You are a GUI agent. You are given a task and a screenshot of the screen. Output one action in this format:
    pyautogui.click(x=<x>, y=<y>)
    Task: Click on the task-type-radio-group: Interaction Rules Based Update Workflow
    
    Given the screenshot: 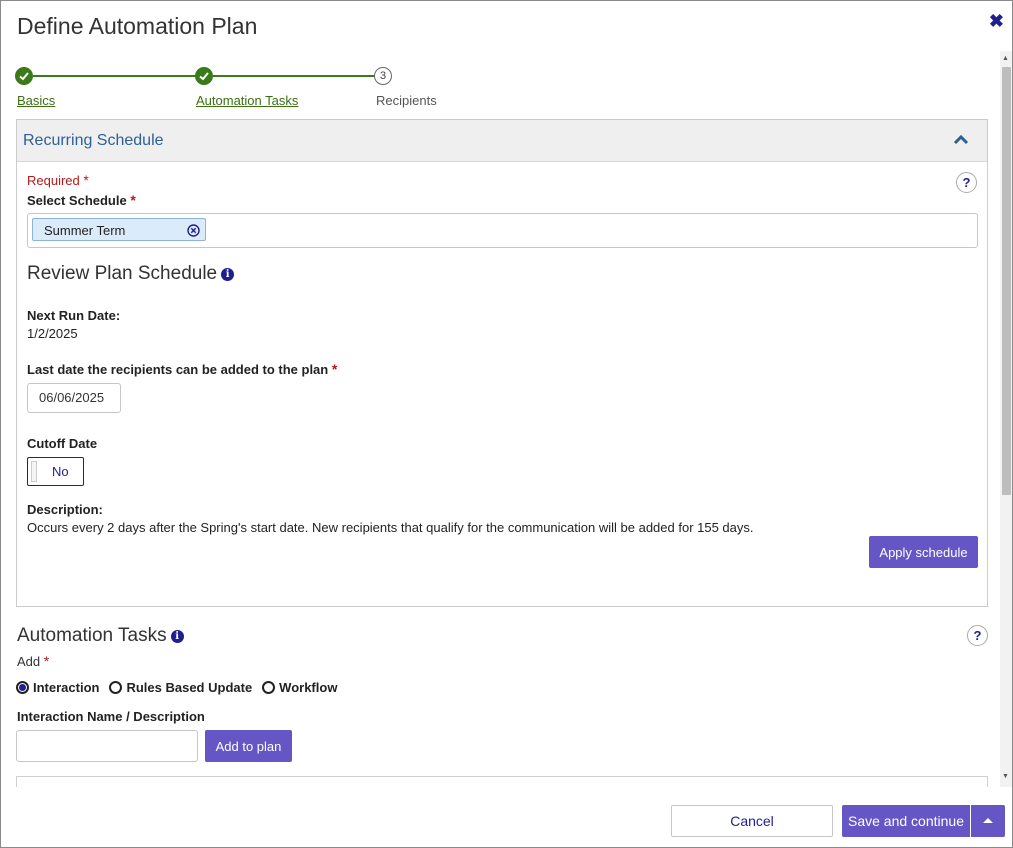 What is the action you would take?
    pyautogui.click(x=176, y=687)
    